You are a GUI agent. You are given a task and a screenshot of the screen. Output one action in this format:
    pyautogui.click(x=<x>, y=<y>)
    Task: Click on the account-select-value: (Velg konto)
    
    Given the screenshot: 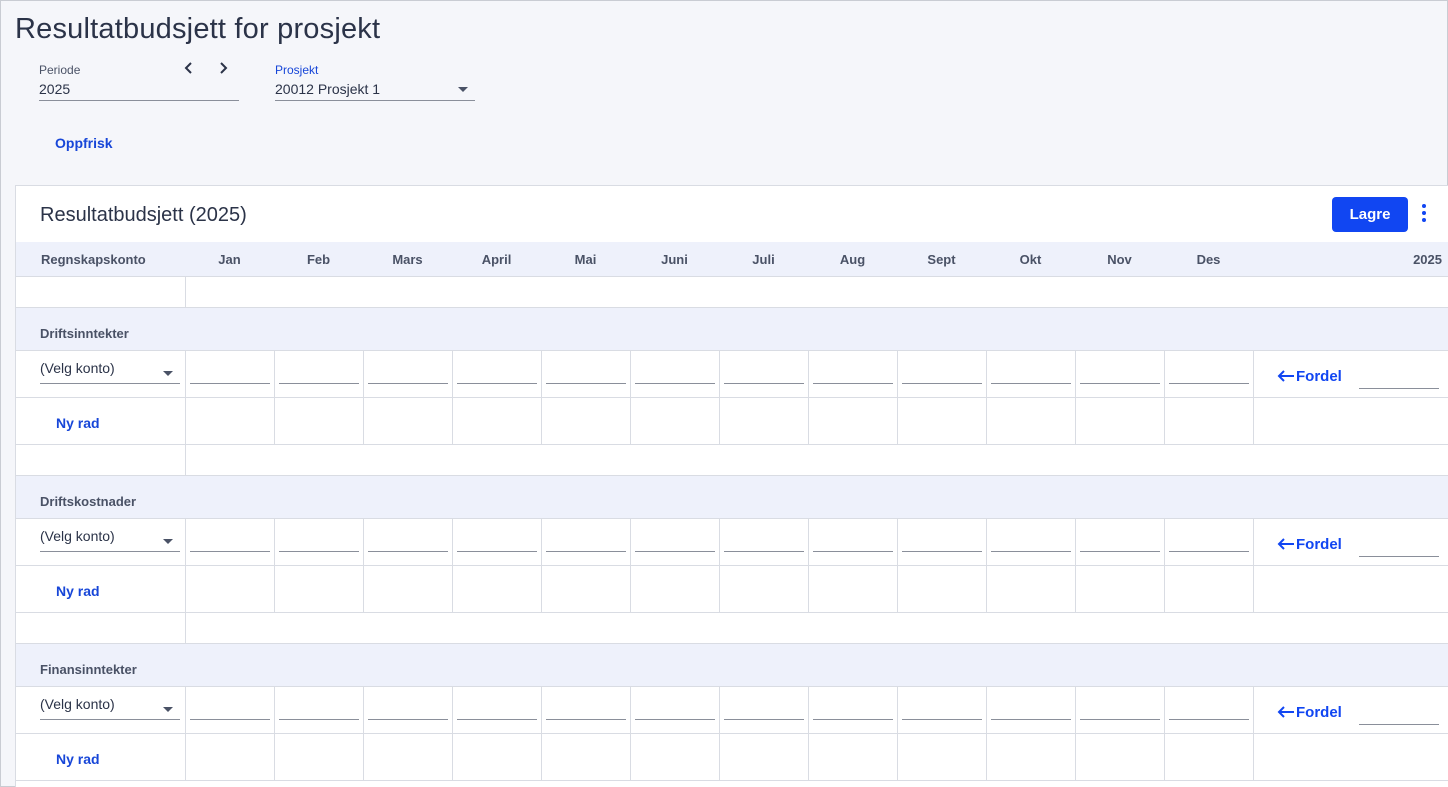 What is the action you would take?
    pyautogui.click(x=77, y=704)
    